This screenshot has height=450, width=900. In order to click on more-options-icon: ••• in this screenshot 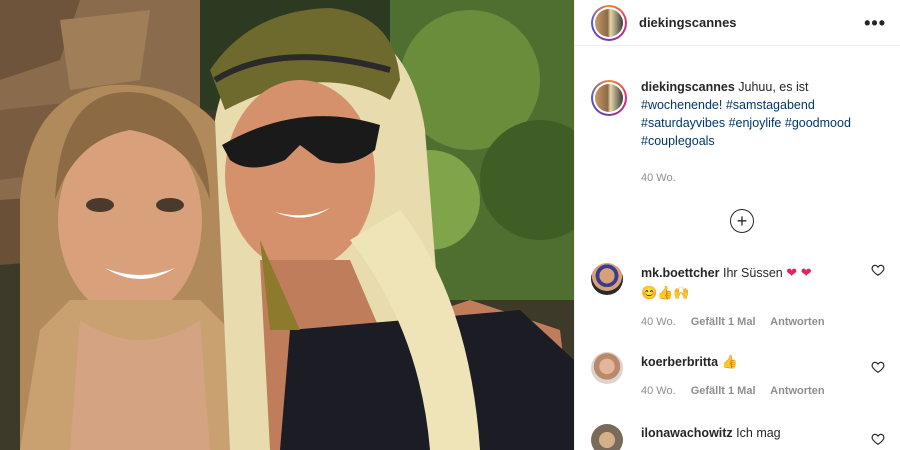, I will do `click(875, 23)`.